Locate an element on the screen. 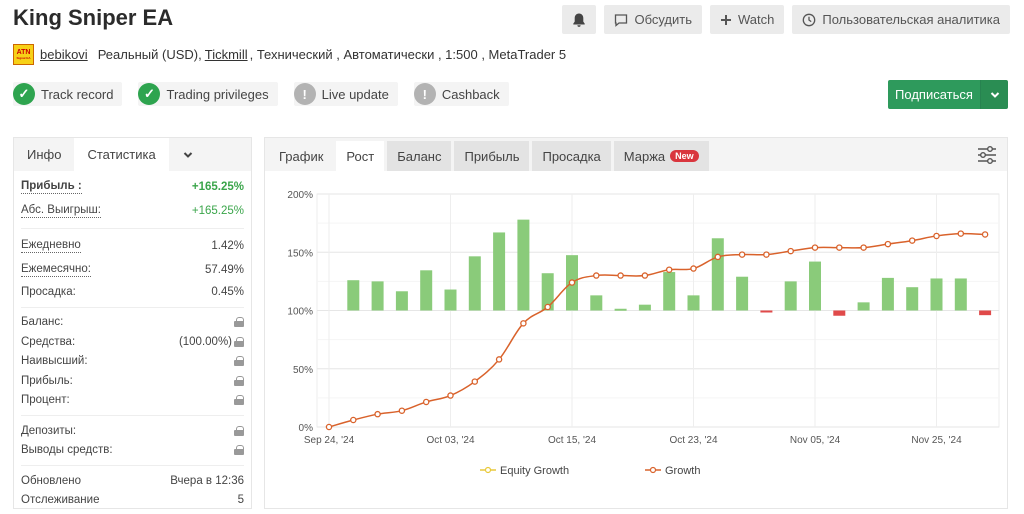 The width and height of the screenshot is (1024, 514). watch-button: Watch is located at coordinates (747, 19).